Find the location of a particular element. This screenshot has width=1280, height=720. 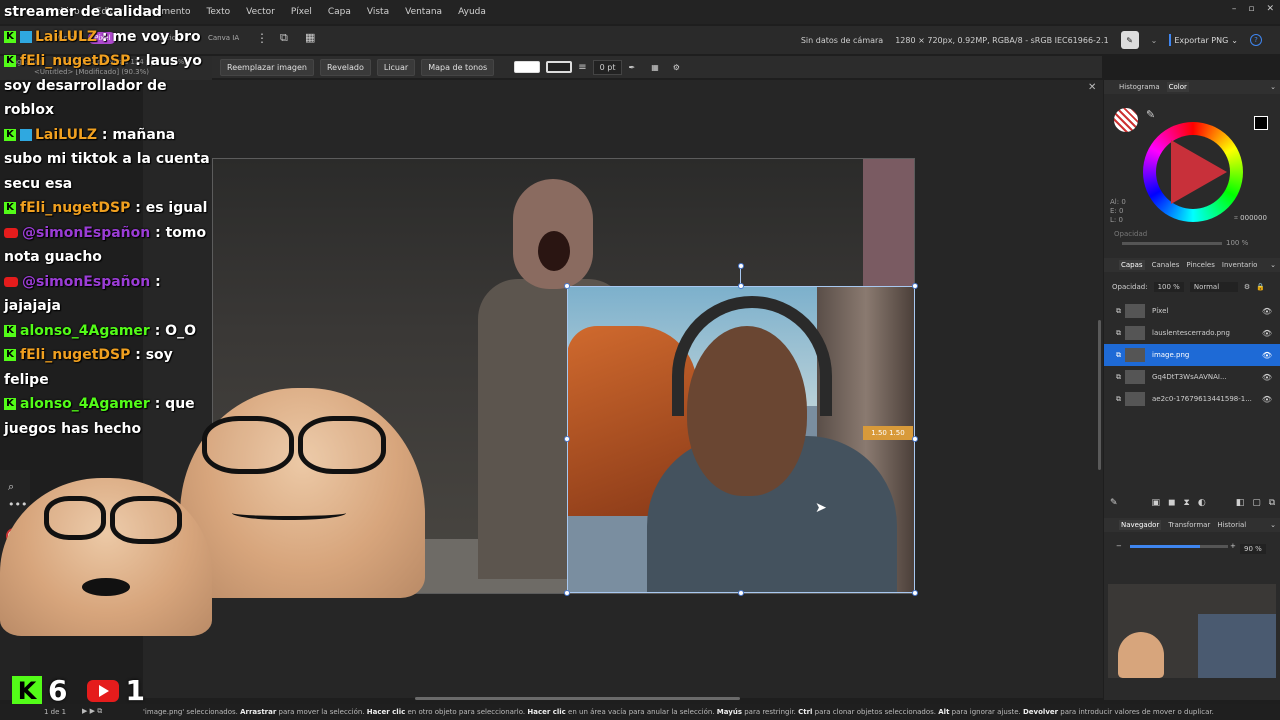

handle-top-left is located at coordinates (567, 286).